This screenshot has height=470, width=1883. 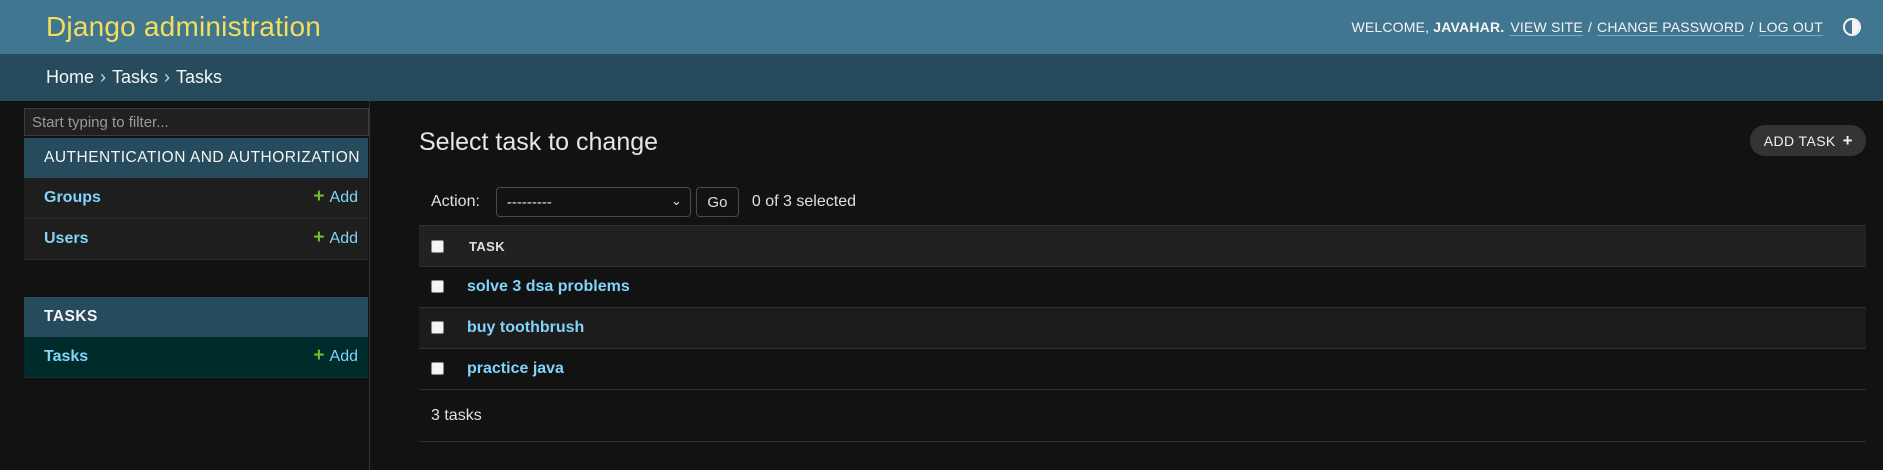 I want to click on sidebar-item-tasks: Tasks + Add, so click(x=196, y=357).